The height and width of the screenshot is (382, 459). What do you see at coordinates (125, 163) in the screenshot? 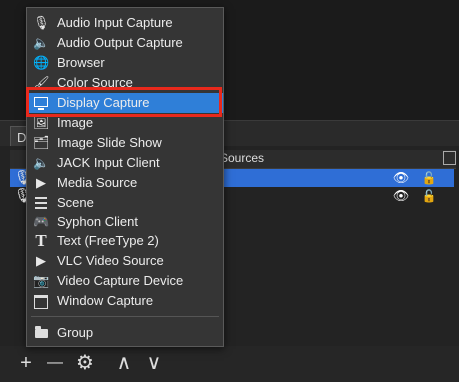
I see `menu-item-jack-input-client: 🔈 JACK Input Client` at bounding box center [125, 163].